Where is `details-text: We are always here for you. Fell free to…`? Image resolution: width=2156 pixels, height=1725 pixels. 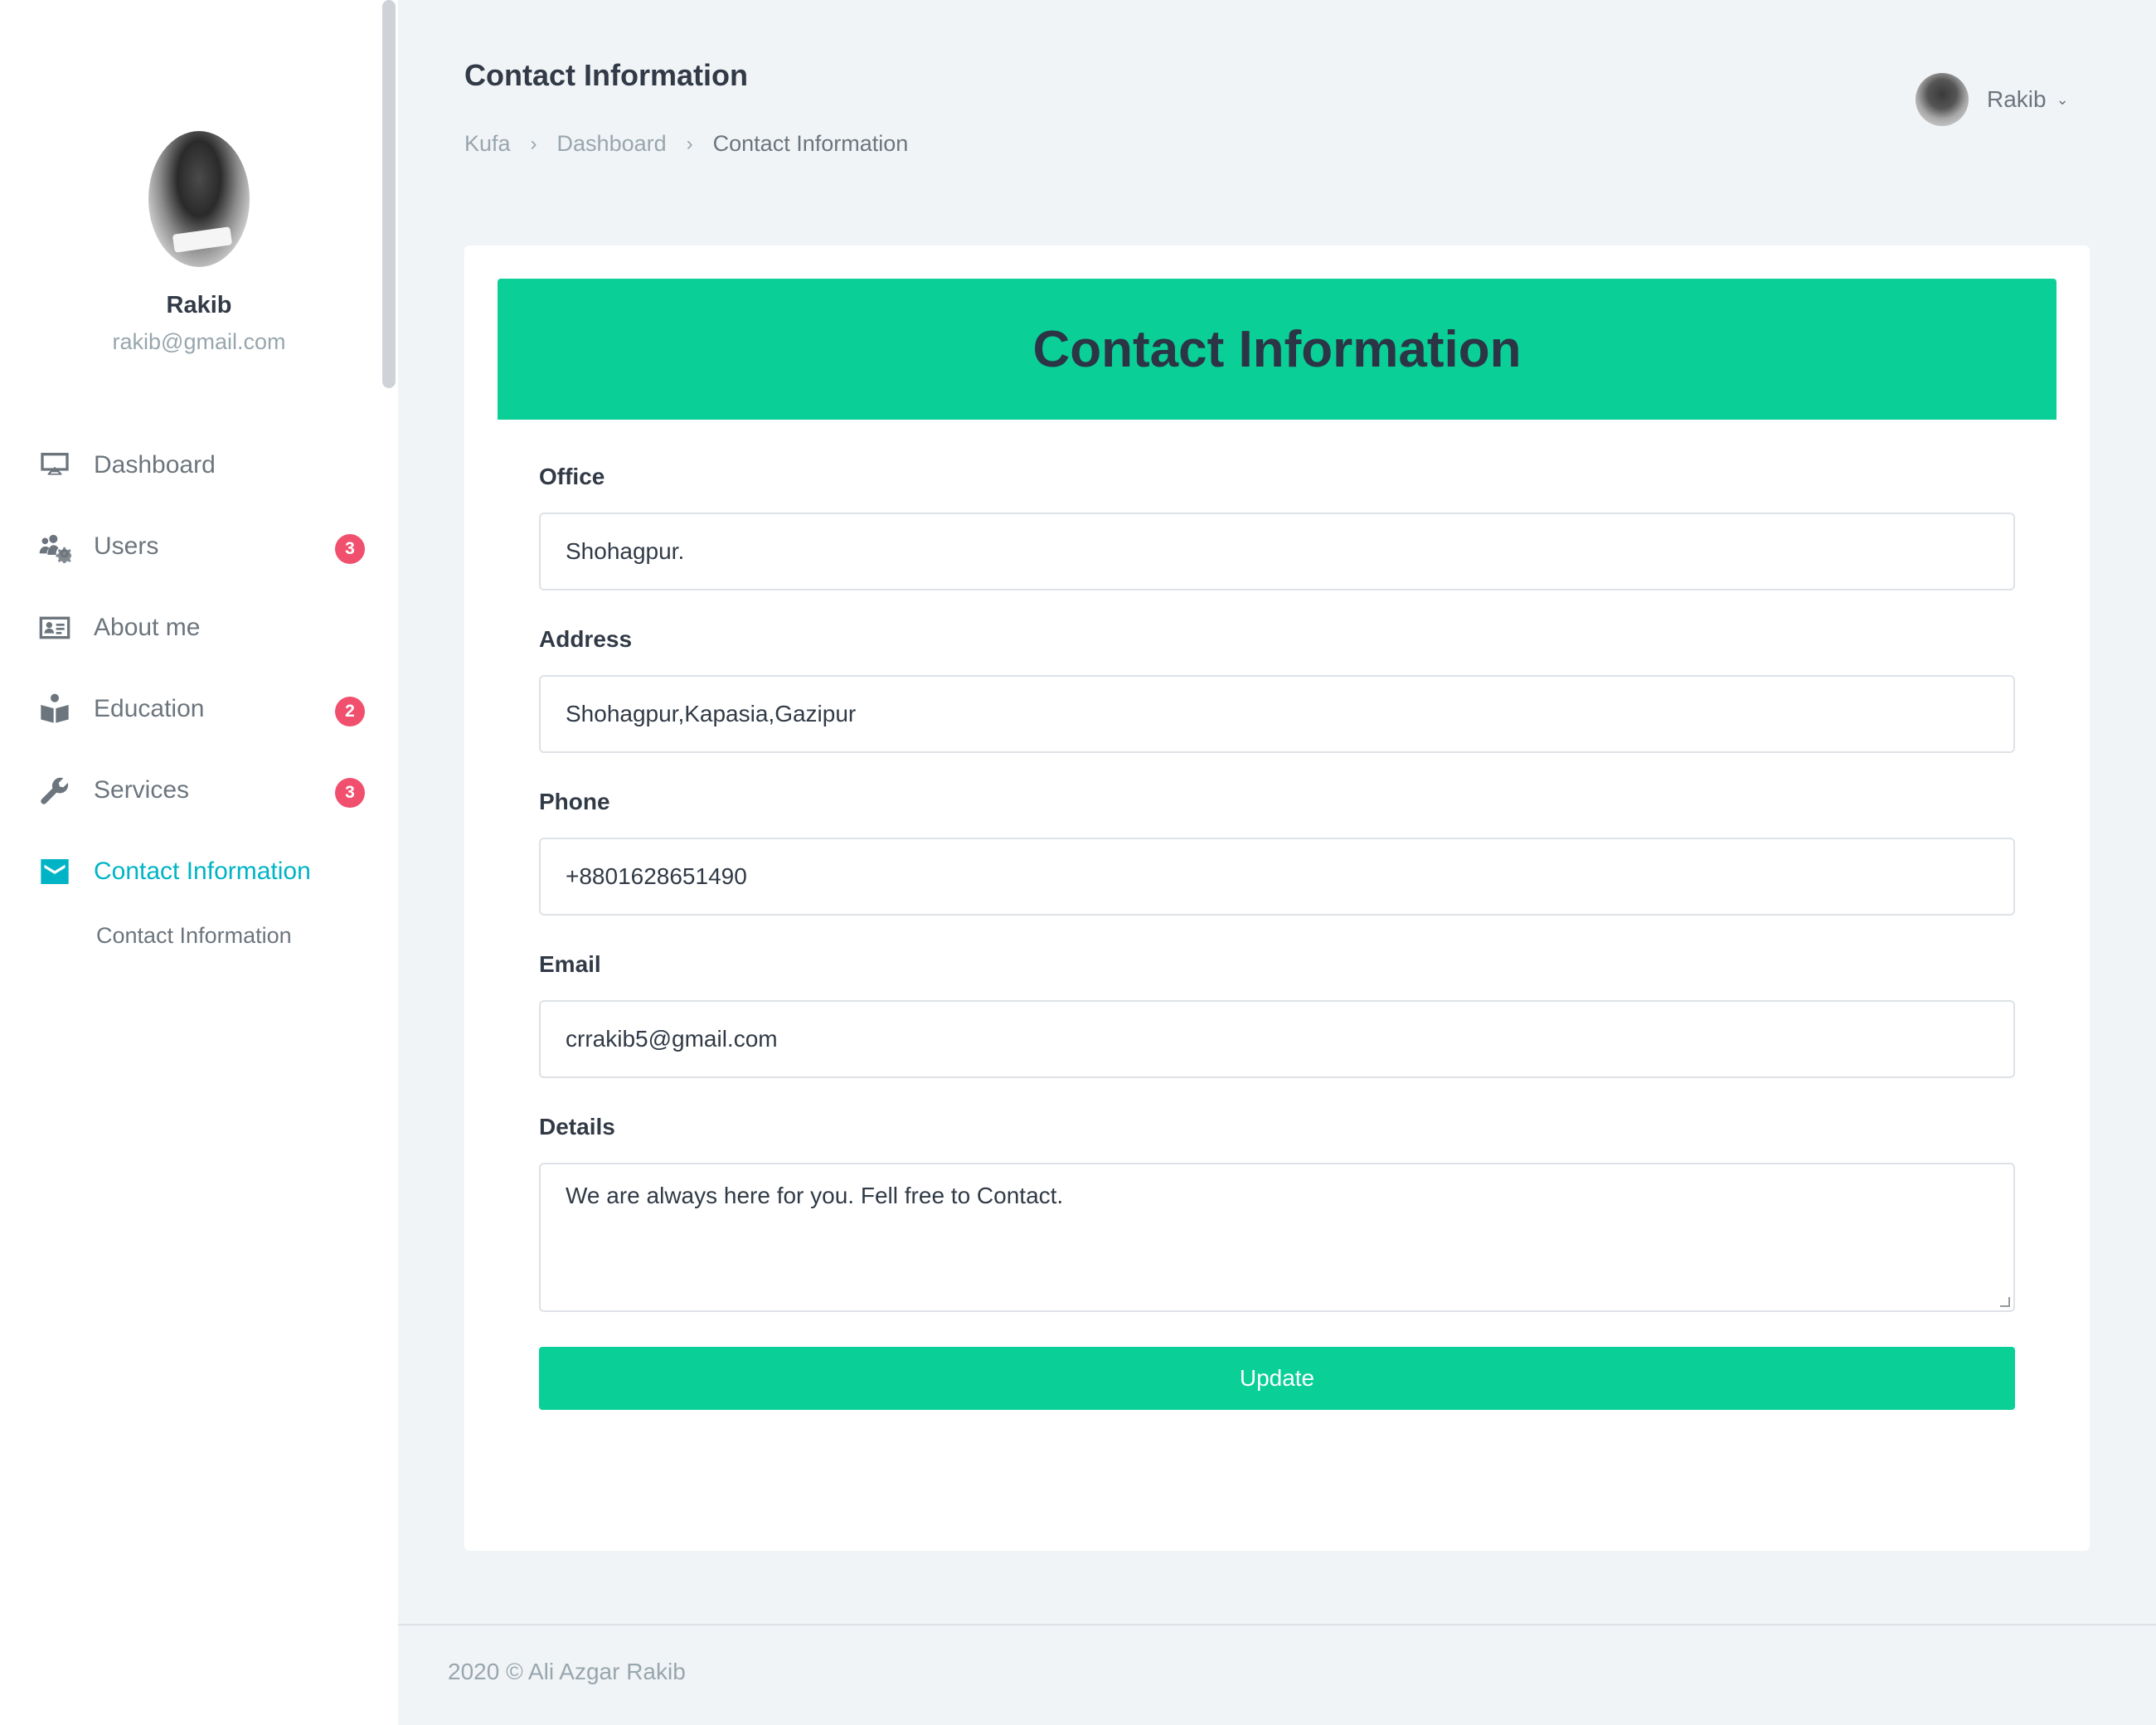
details-text: We are always here for you. Fell free to… is located at coordinates (815, 1196).